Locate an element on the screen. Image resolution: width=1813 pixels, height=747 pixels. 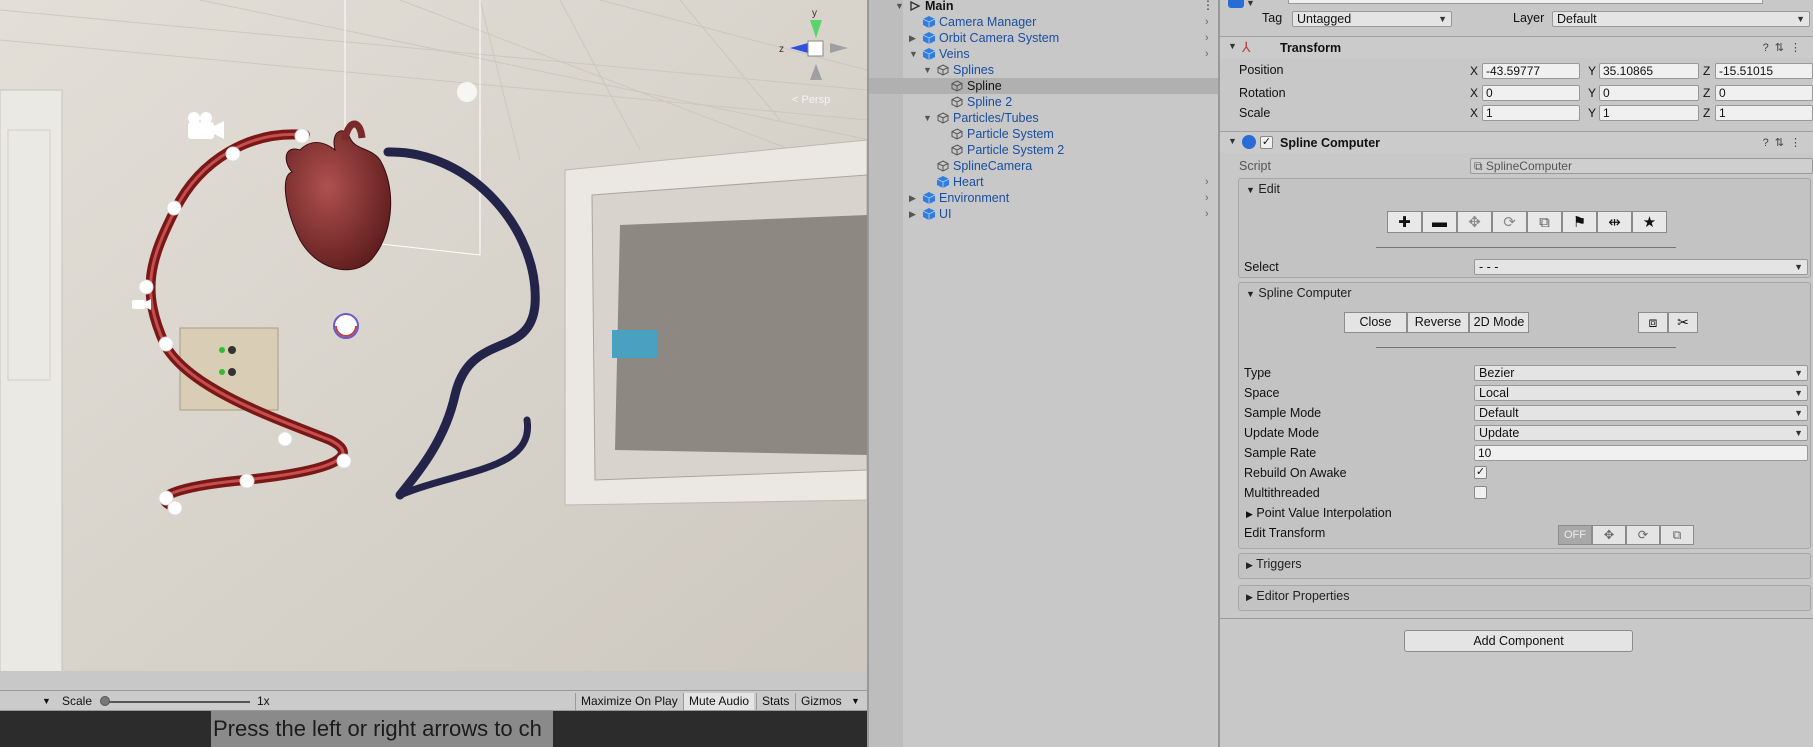
merge-tool-button: ★ is located at coordinates (1649, 222).